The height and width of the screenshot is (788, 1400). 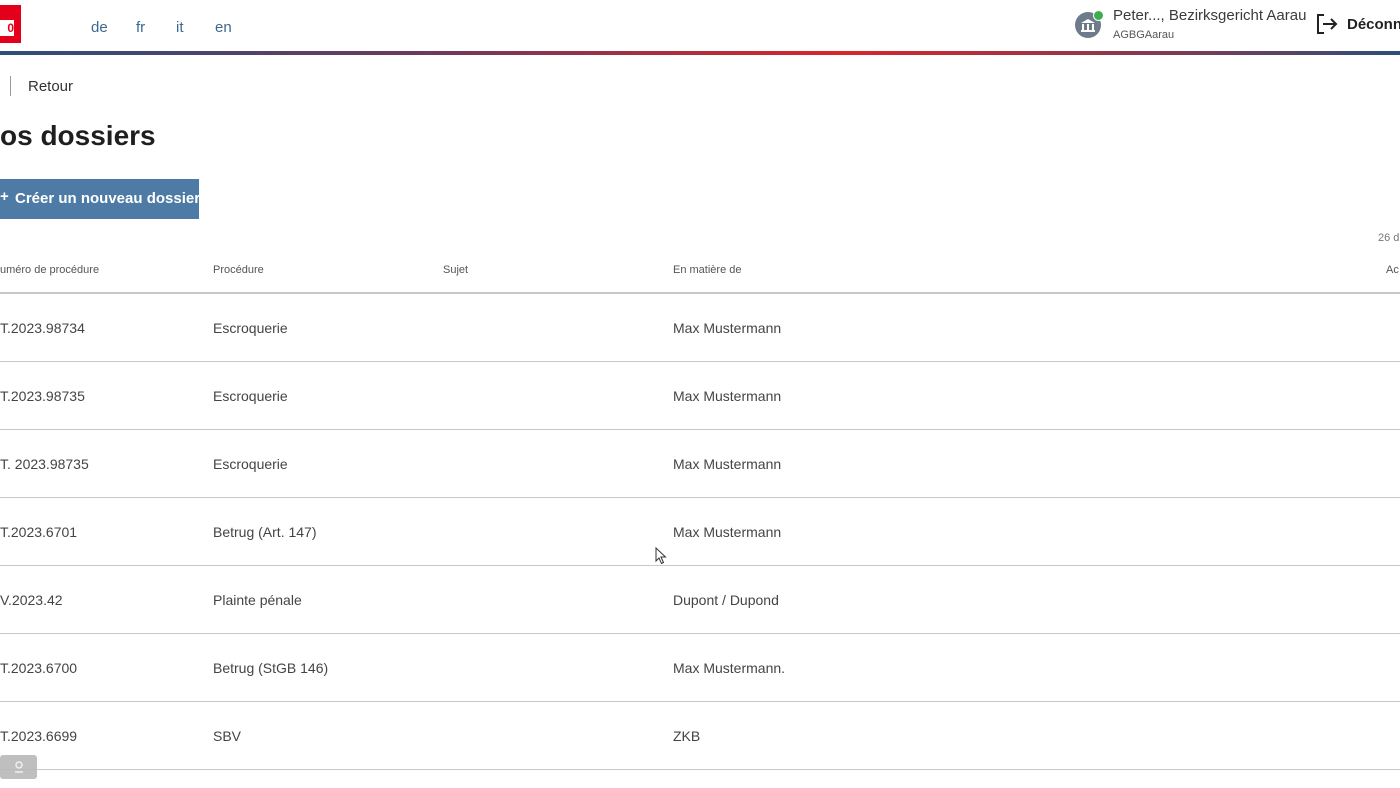 What do you see at coordinates (687, 736) in the screenshot?
I see `cell-matter: ZKB` at bounding box center [687, 736].